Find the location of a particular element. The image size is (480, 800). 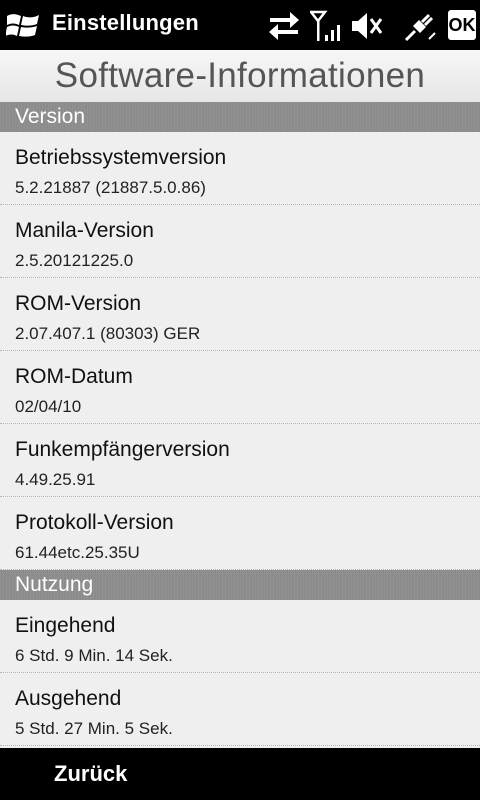

item-value: 4.49.25.91 is located at coordinates (55, 479).